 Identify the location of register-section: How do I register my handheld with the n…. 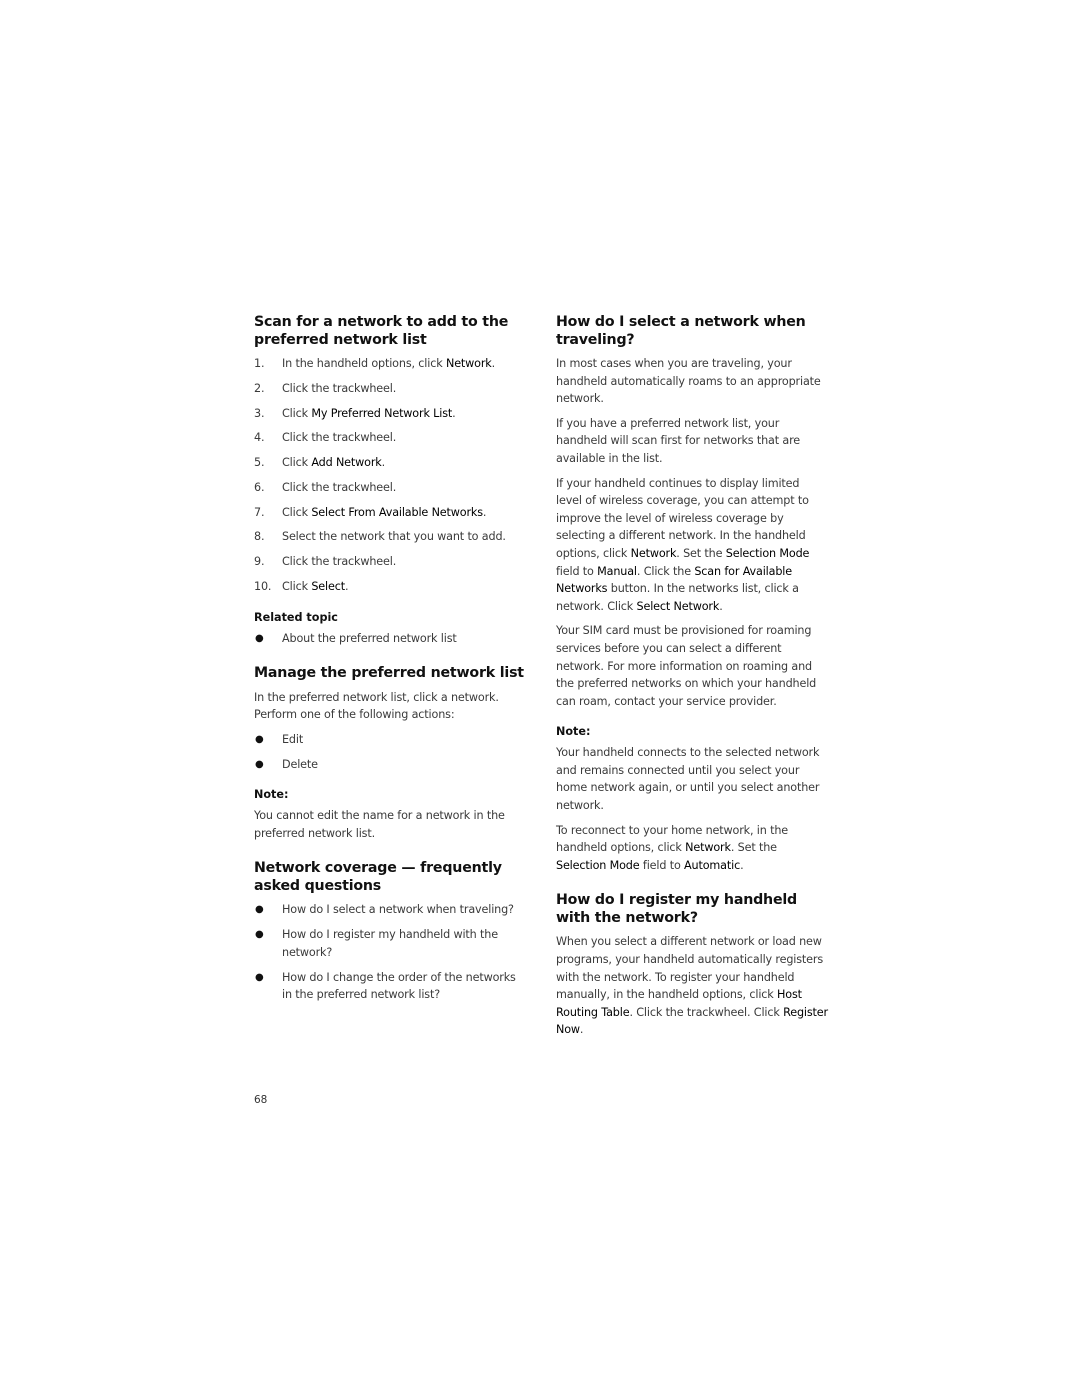
(692, 965).